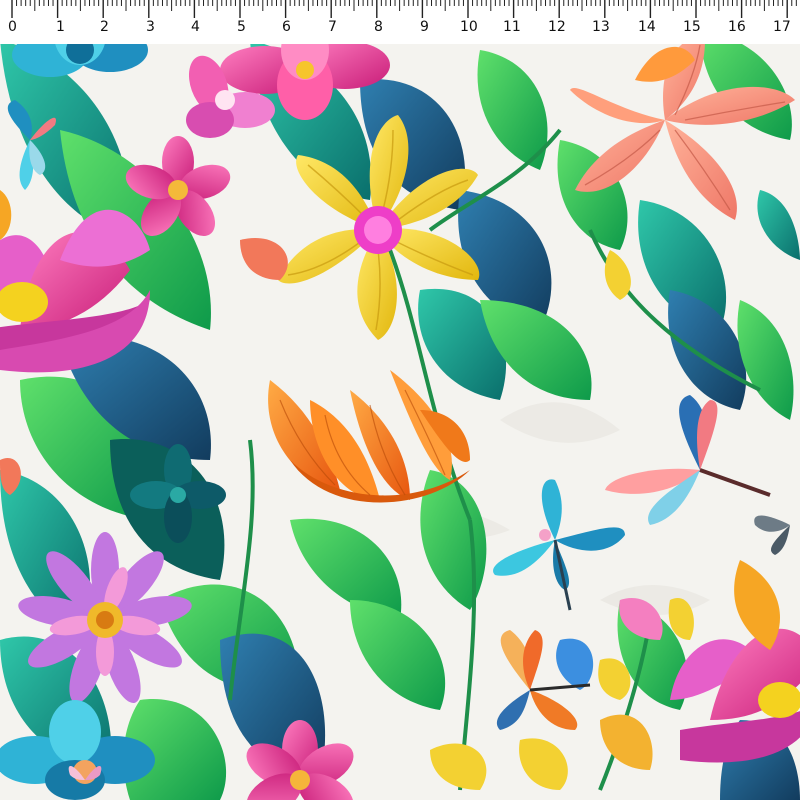  Describe the element at coordinates (378, 27) in the screenshot. I see `ruler-label-8: 8` at that location.